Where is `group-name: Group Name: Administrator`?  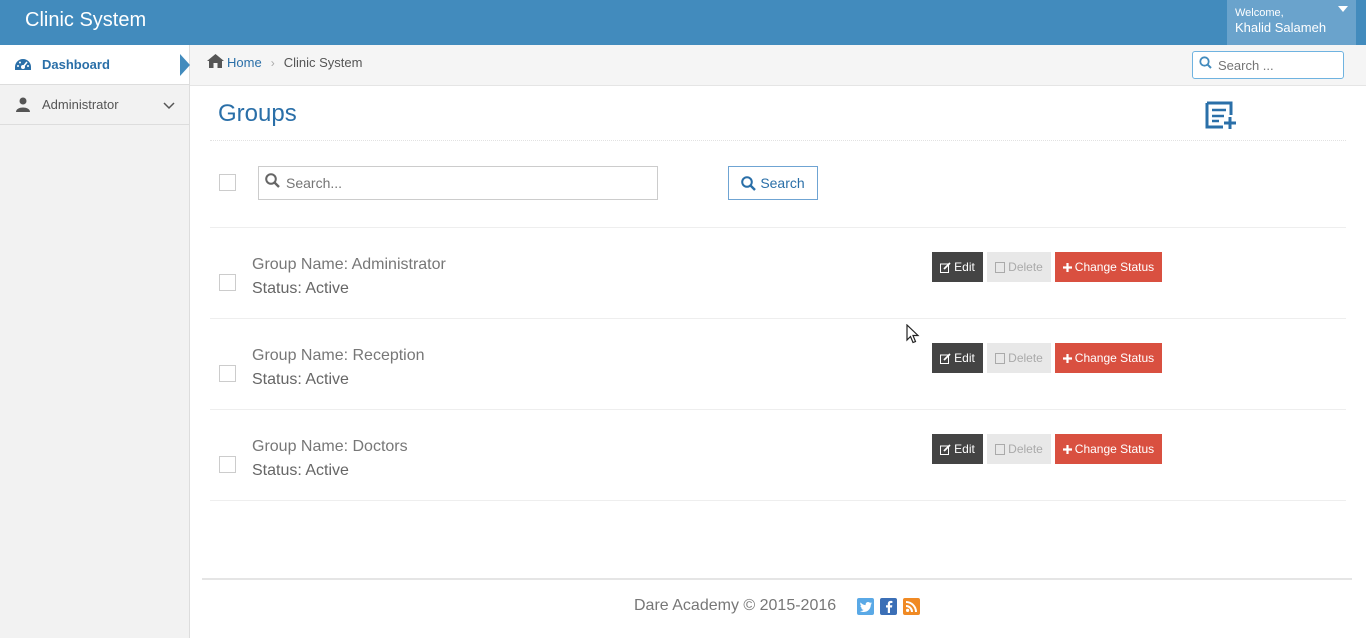 group-name: Group Name: Administrator is located at coordinates (349, 264).